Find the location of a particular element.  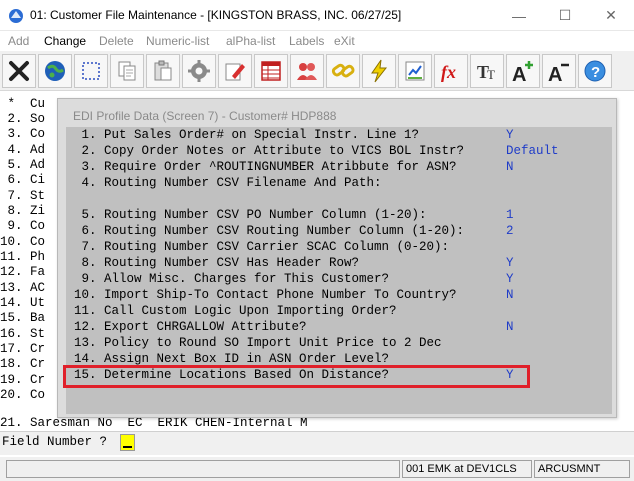

bg-line: 8. Zi is located at coordinates (23, 211).